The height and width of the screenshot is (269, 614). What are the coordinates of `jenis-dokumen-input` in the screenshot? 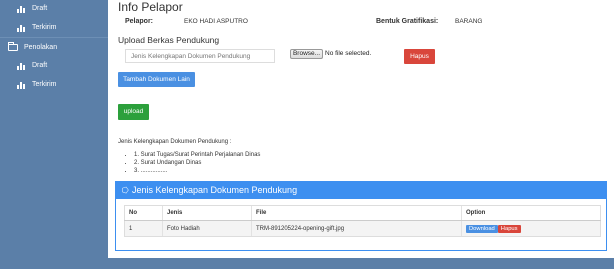 It's located at (200, 56).